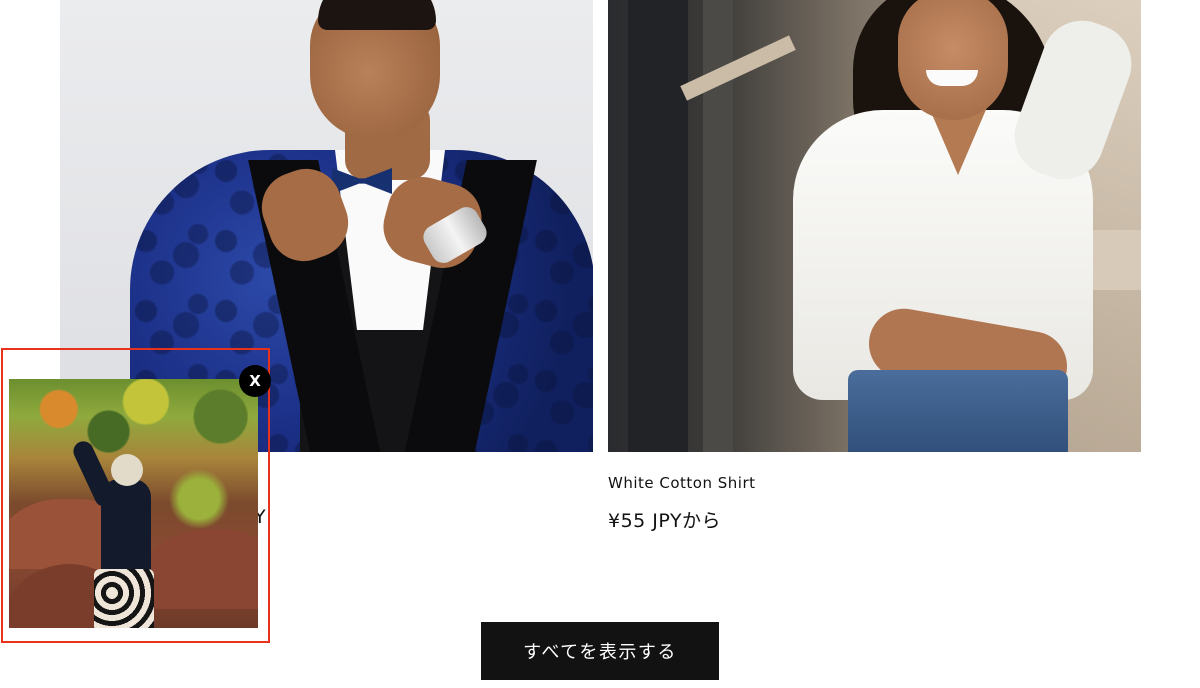  I want to click on video-popup-thumbnail, so click(133, 503).